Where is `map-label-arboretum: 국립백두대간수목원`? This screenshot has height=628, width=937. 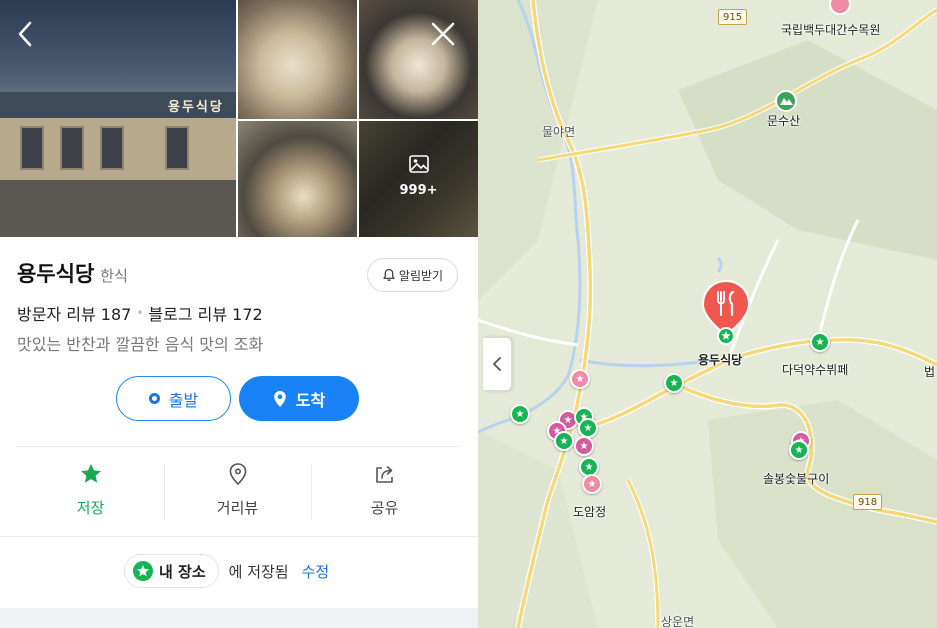 map-label-arboretum: 국립백두대간수목원 is located at coordinates (831, 30).